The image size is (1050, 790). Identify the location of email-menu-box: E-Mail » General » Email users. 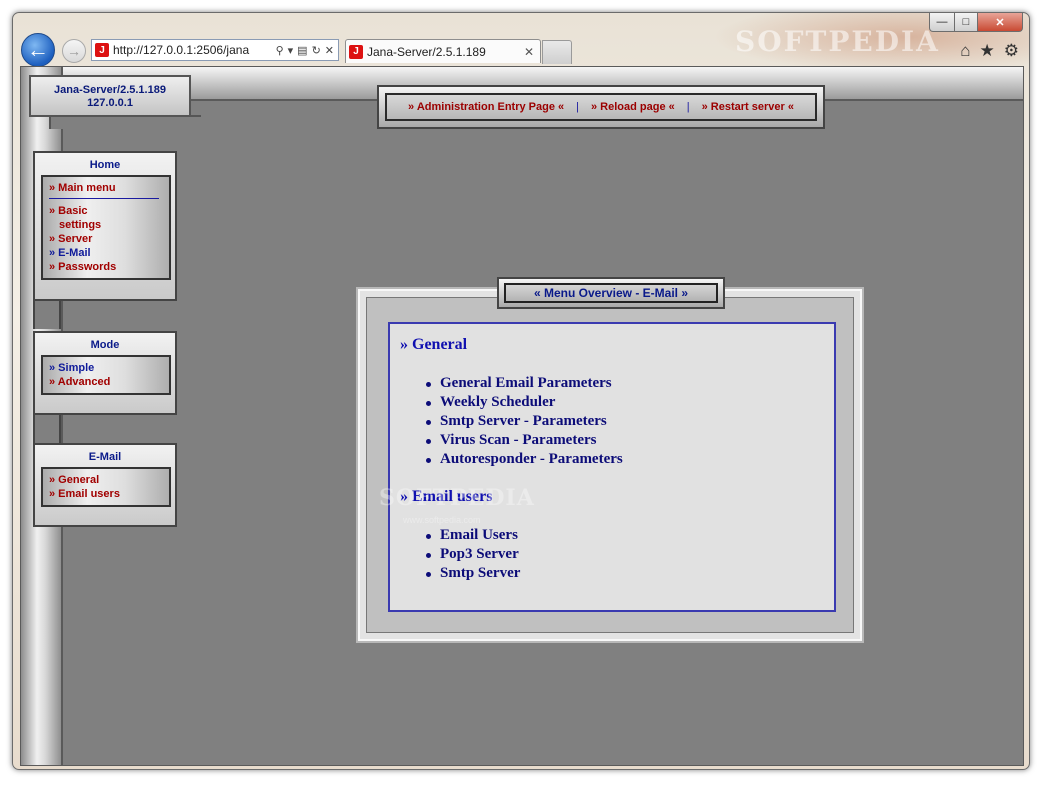
(105, 485).